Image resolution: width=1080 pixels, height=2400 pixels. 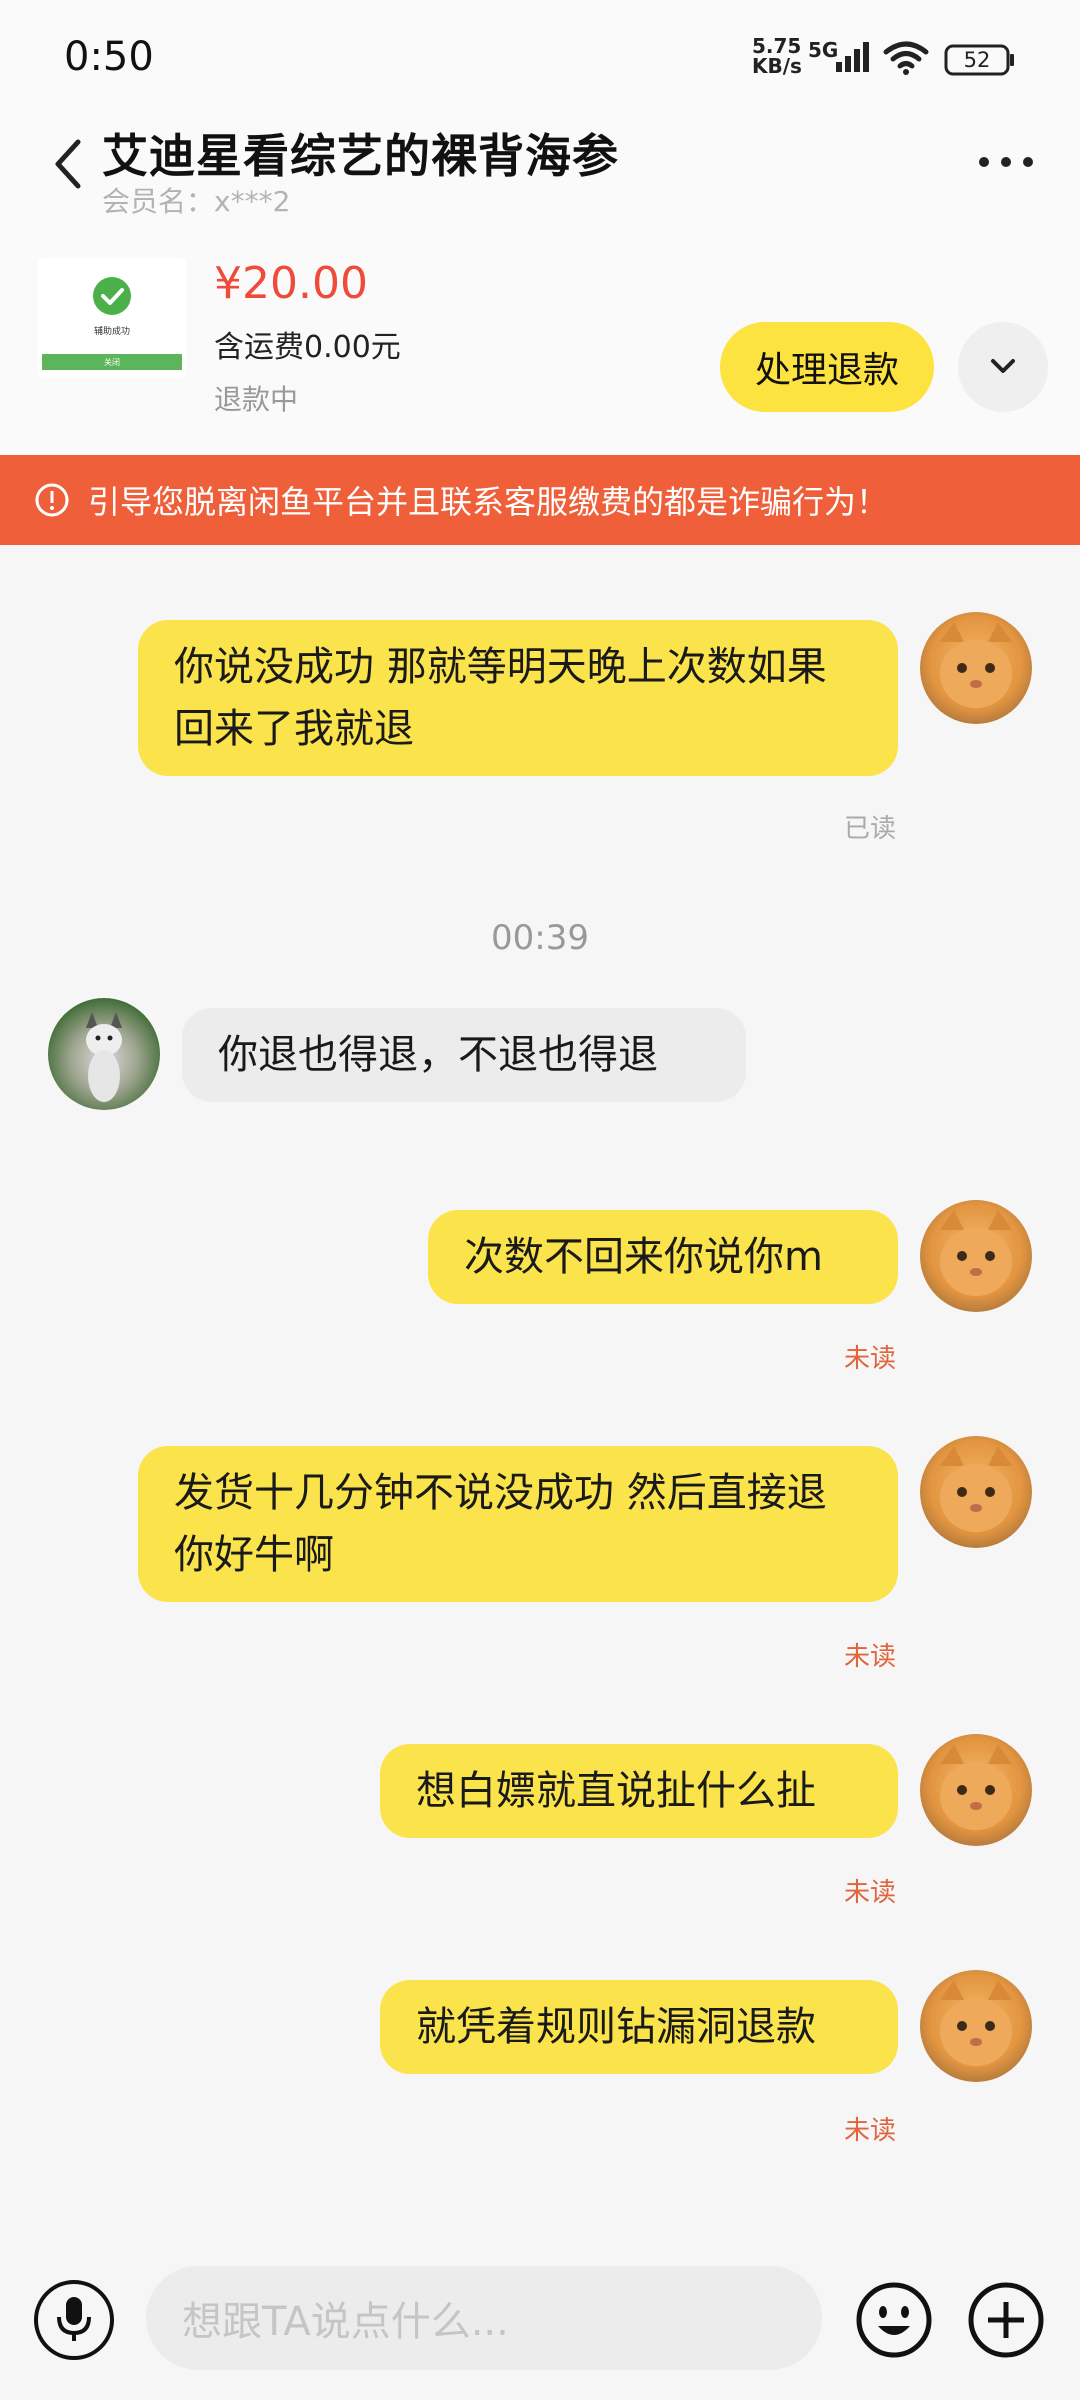 What do you see at coordinates (616, 1791) in the screenshot?
I see `message-text: 想白嫖就直说扯什么扯` at bounding box center [616, 1791].